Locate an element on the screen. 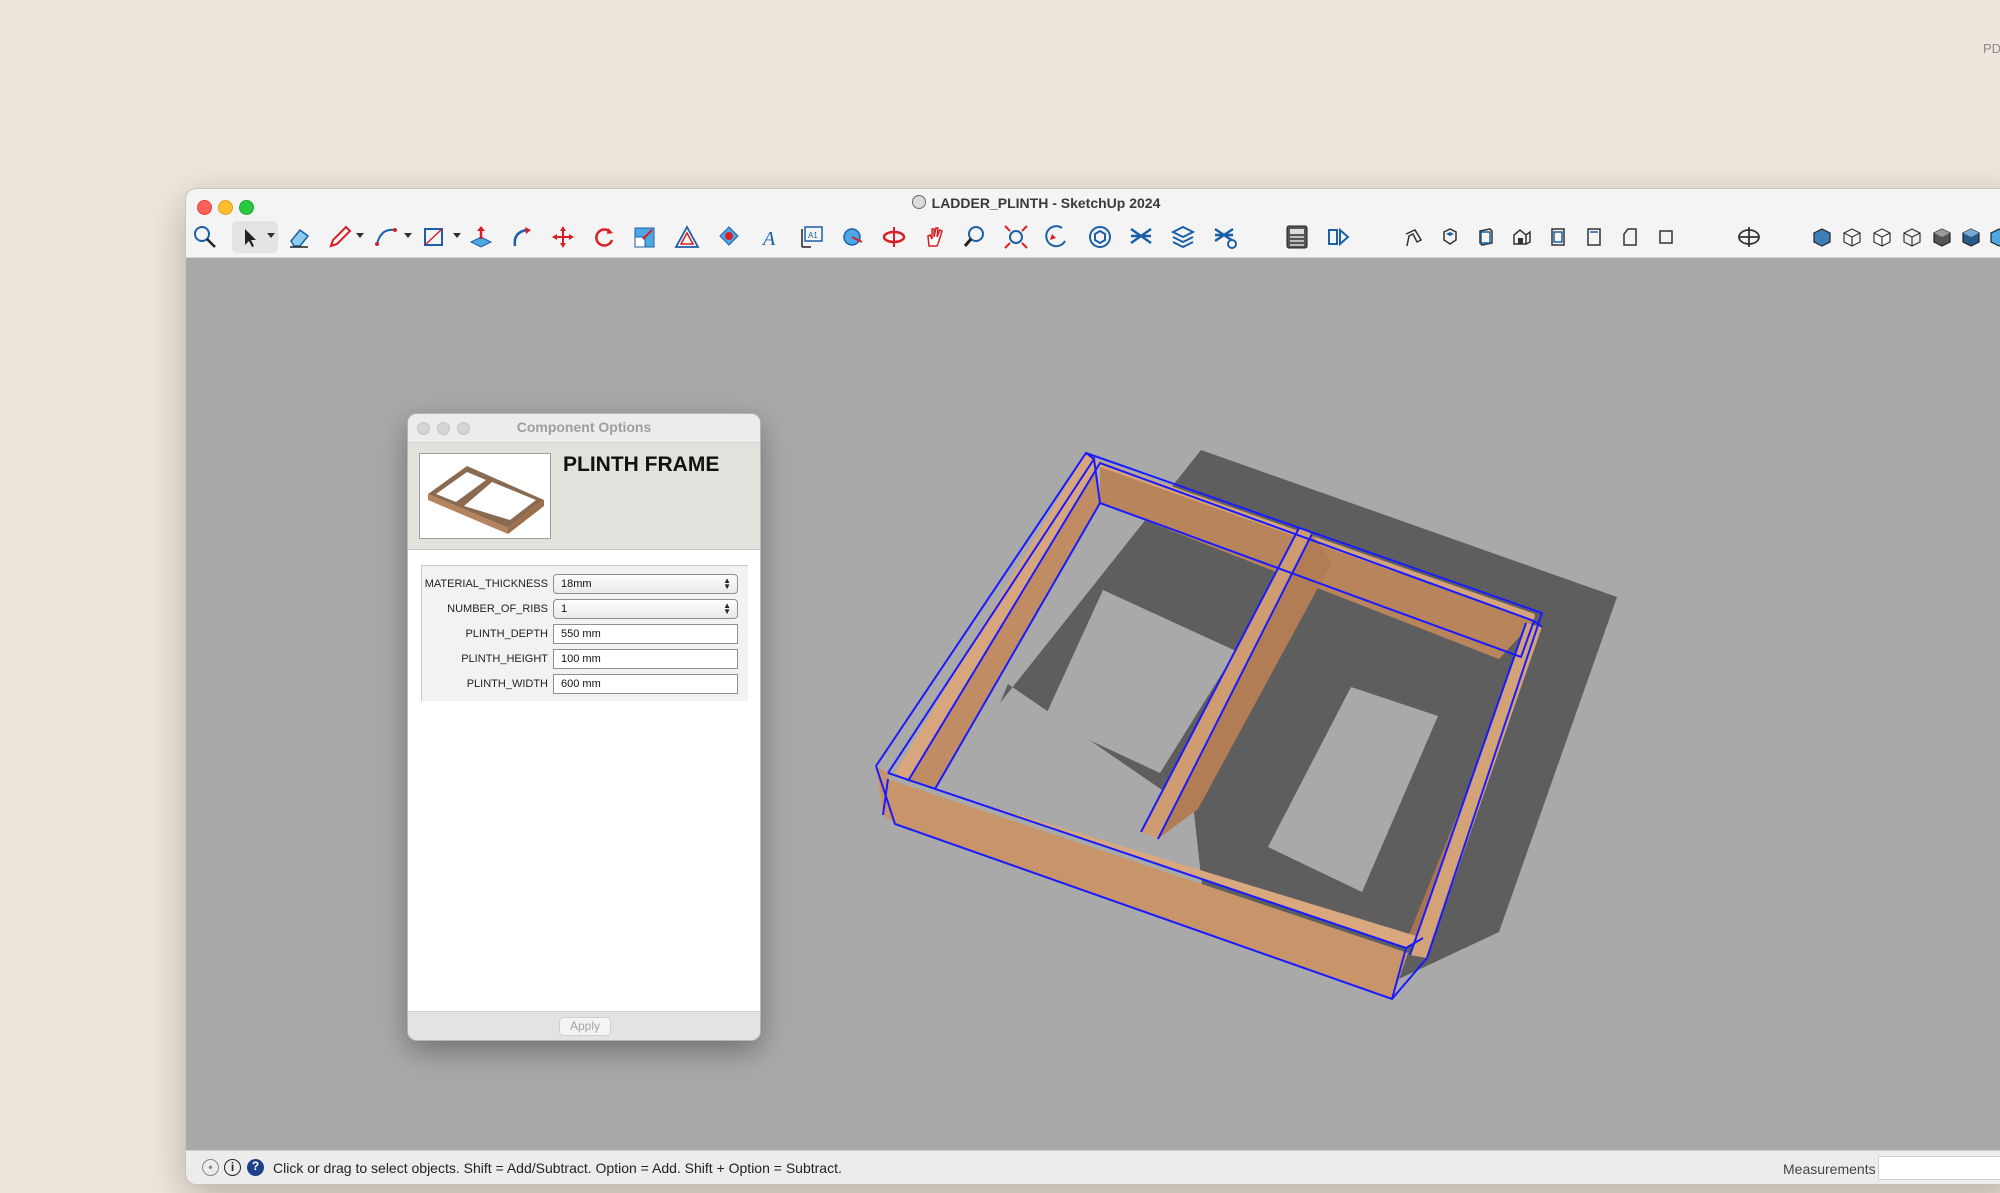 The height and width of the screenshot is (1193, 2000). extra-style-icon is located at coordinates (1991, 237).